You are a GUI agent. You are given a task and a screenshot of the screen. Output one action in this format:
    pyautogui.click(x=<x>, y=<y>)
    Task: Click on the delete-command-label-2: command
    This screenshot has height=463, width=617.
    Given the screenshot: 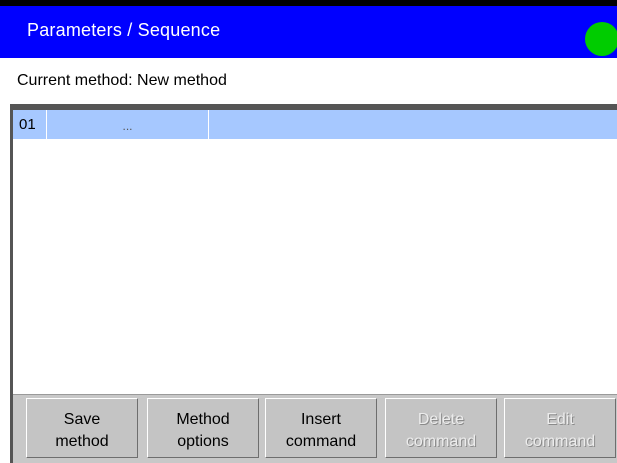 What is the action you would take?
    pyautogui.click(x=441, y=441)
    